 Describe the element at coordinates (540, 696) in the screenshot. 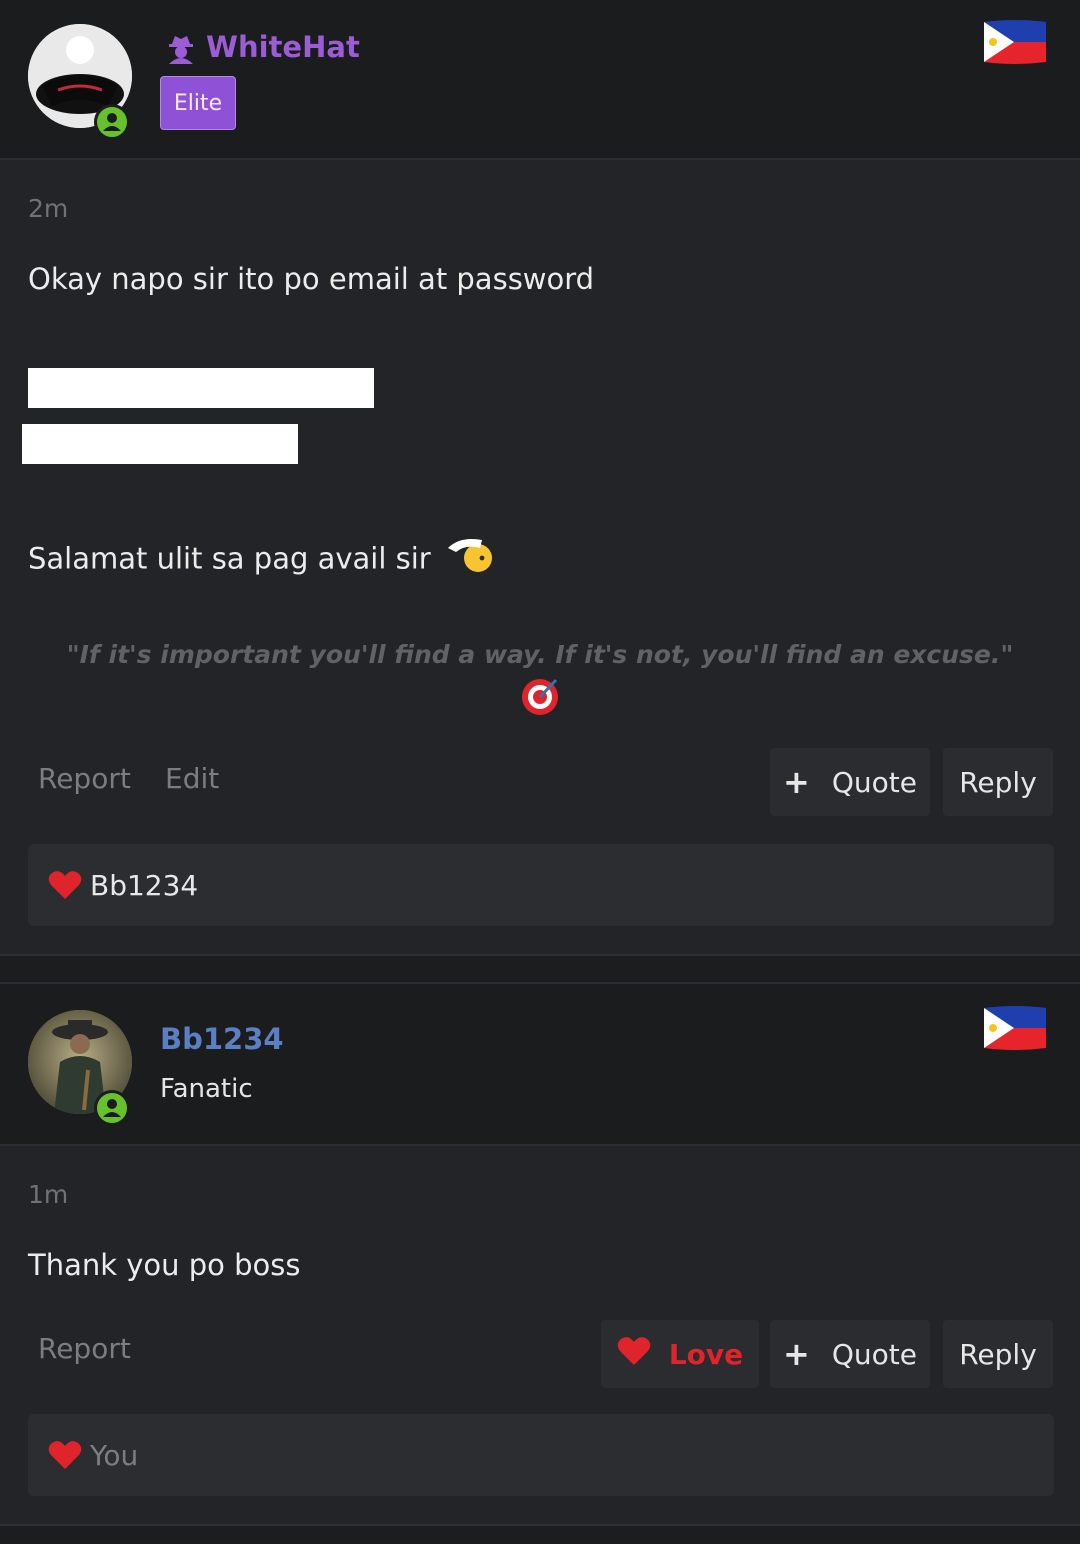

I see `target-emoji` at that location.